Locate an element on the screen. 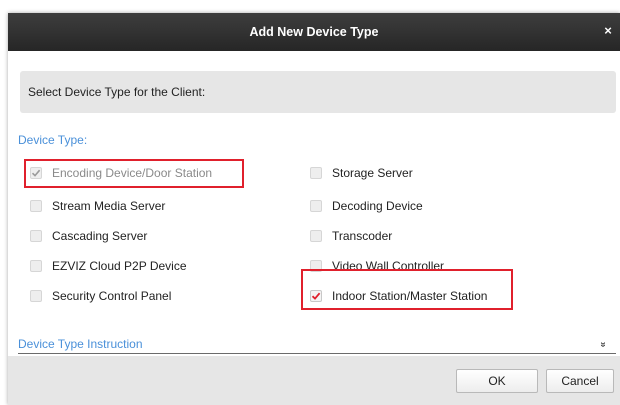 This screenshot has width=620, height=405. device-type-instruction-label: Device Type Instruction is located at coordinates (80, 344).